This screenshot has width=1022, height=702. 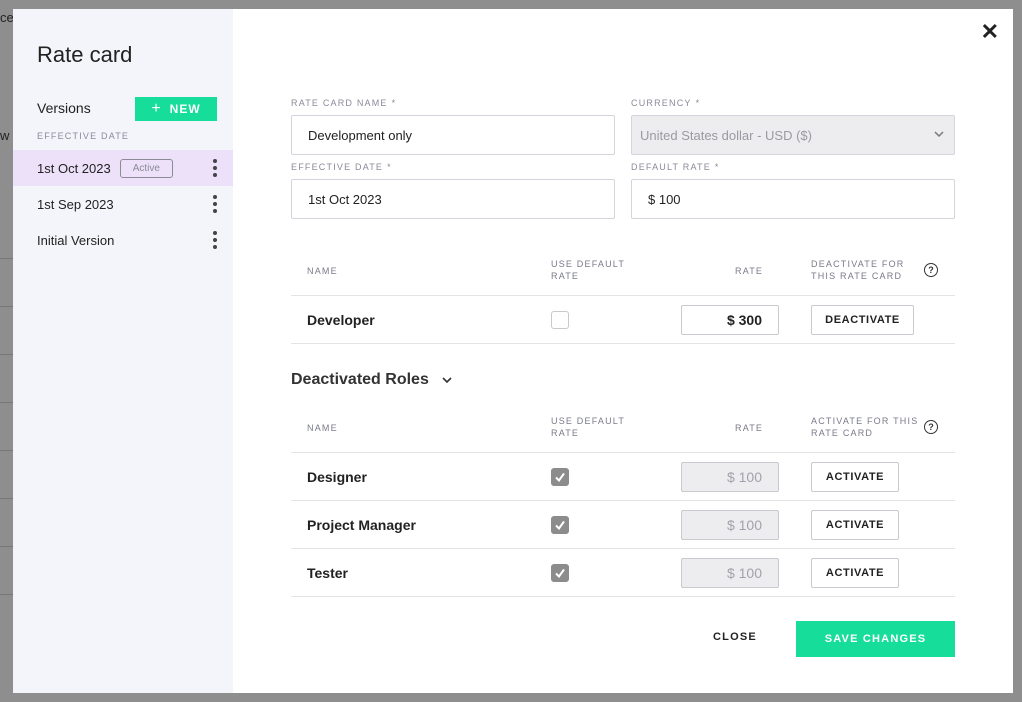 I want to click on currency-value: United States dollar - USD ($), so click(x=726, y=135).